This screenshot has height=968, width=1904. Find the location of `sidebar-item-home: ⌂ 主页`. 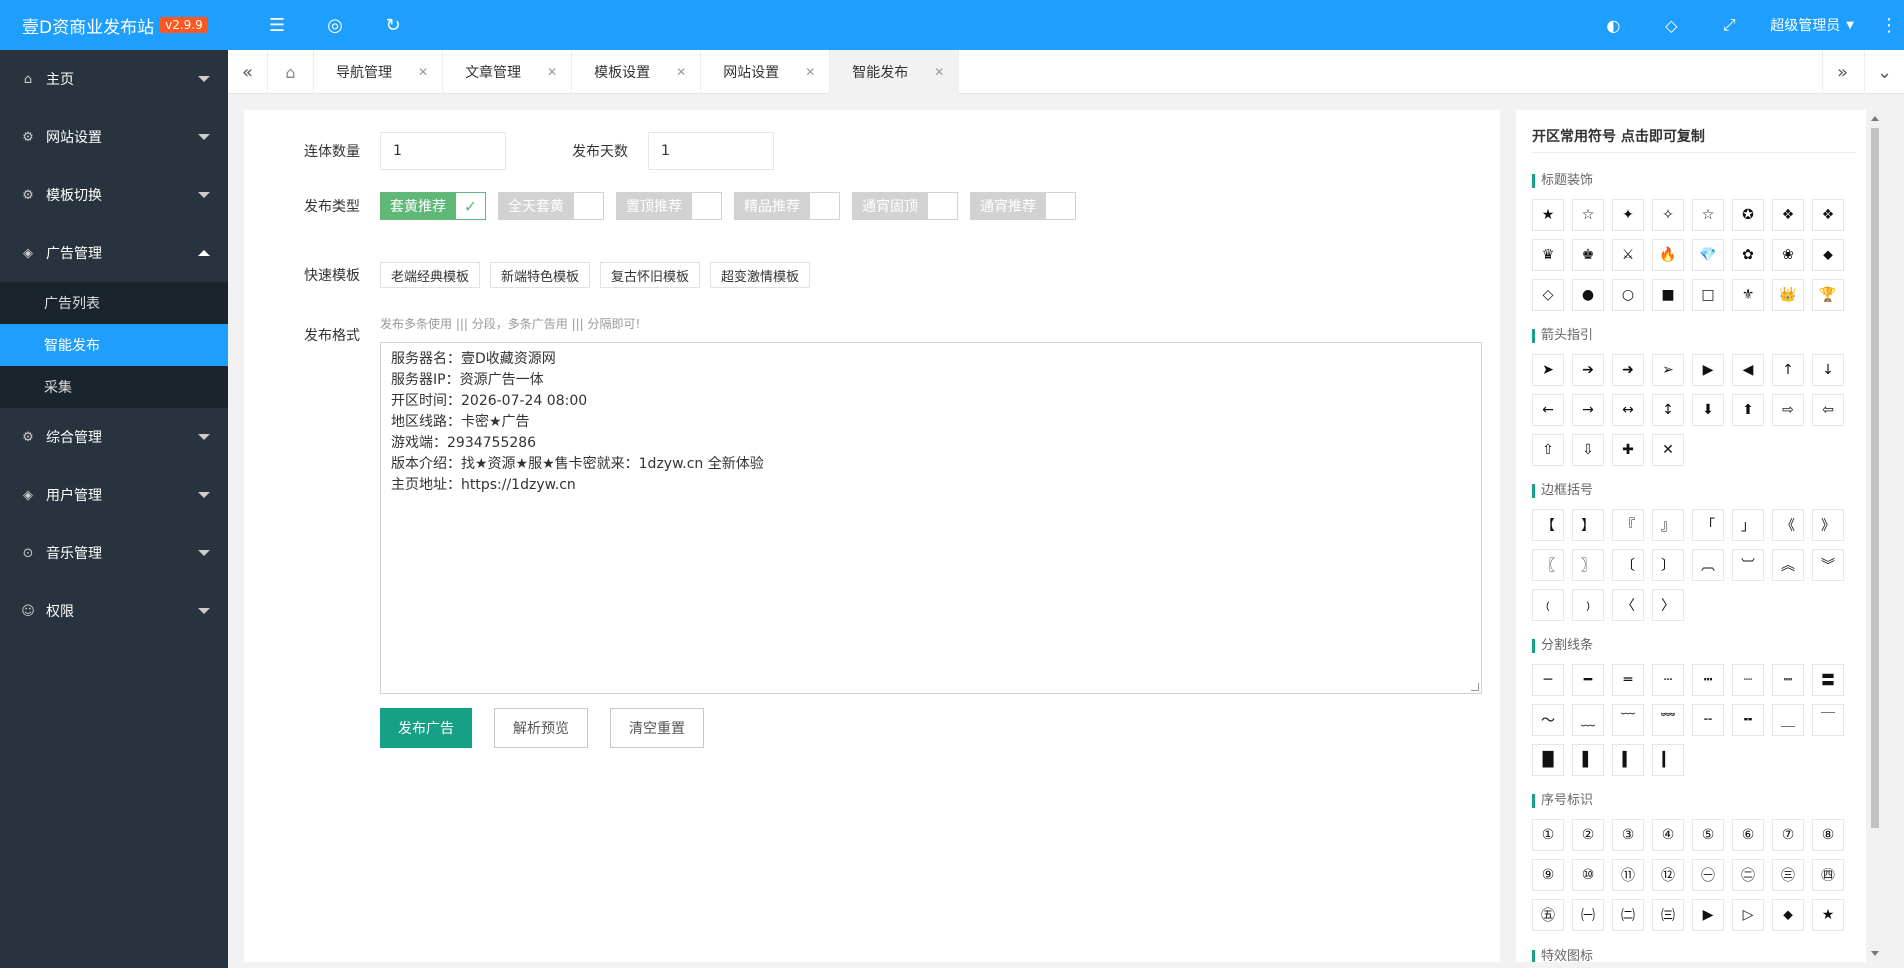

sidebar-item-home: ⌂ 主页 is located at coordinates (114, 79).